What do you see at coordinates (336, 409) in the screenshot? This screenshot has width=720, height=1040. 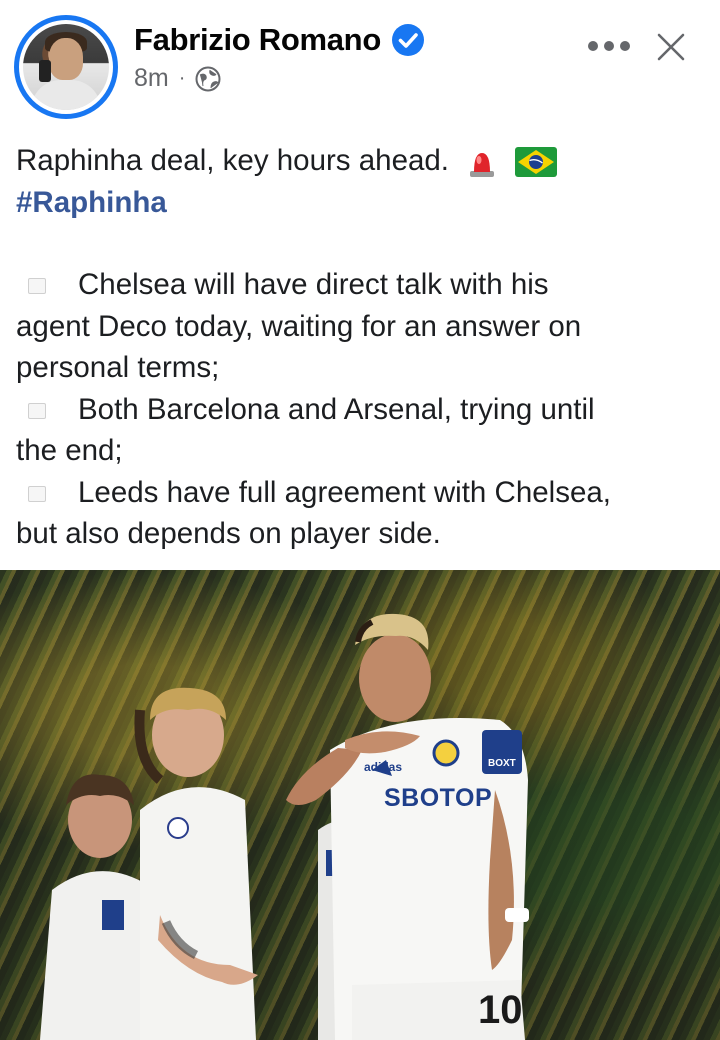 I see `bullet-text: Both Barcelona and Arsenal, trying until` at bounding box center [336, 409].